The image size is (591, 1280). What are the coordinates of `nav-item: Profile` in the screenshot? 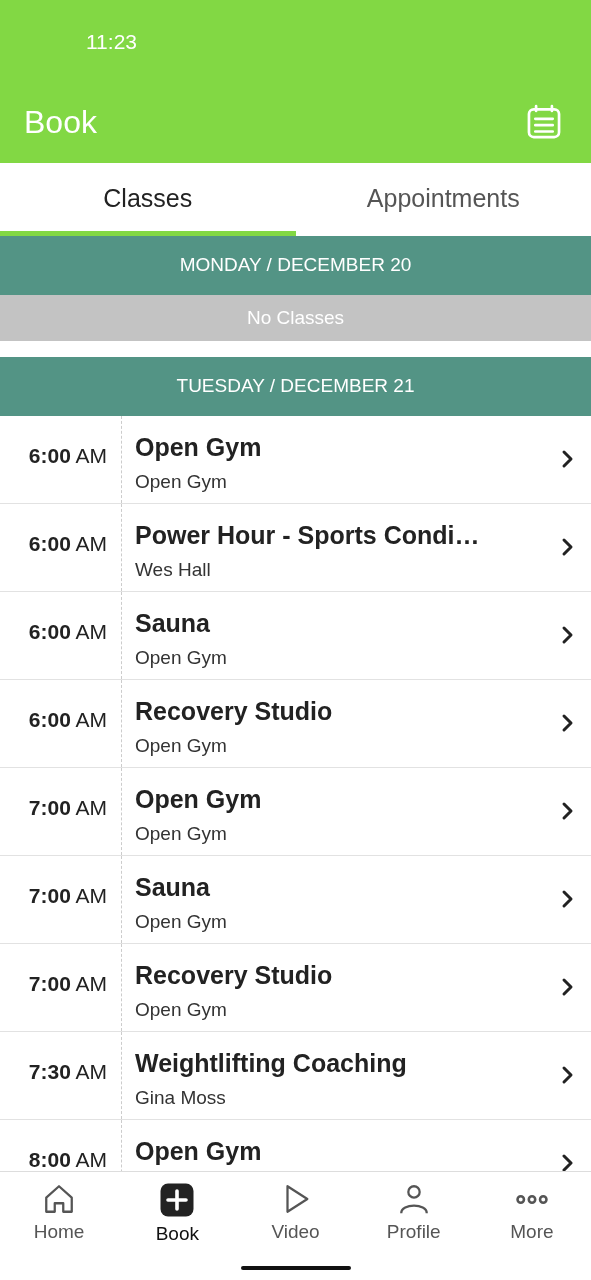 It's located at (413, 1215).